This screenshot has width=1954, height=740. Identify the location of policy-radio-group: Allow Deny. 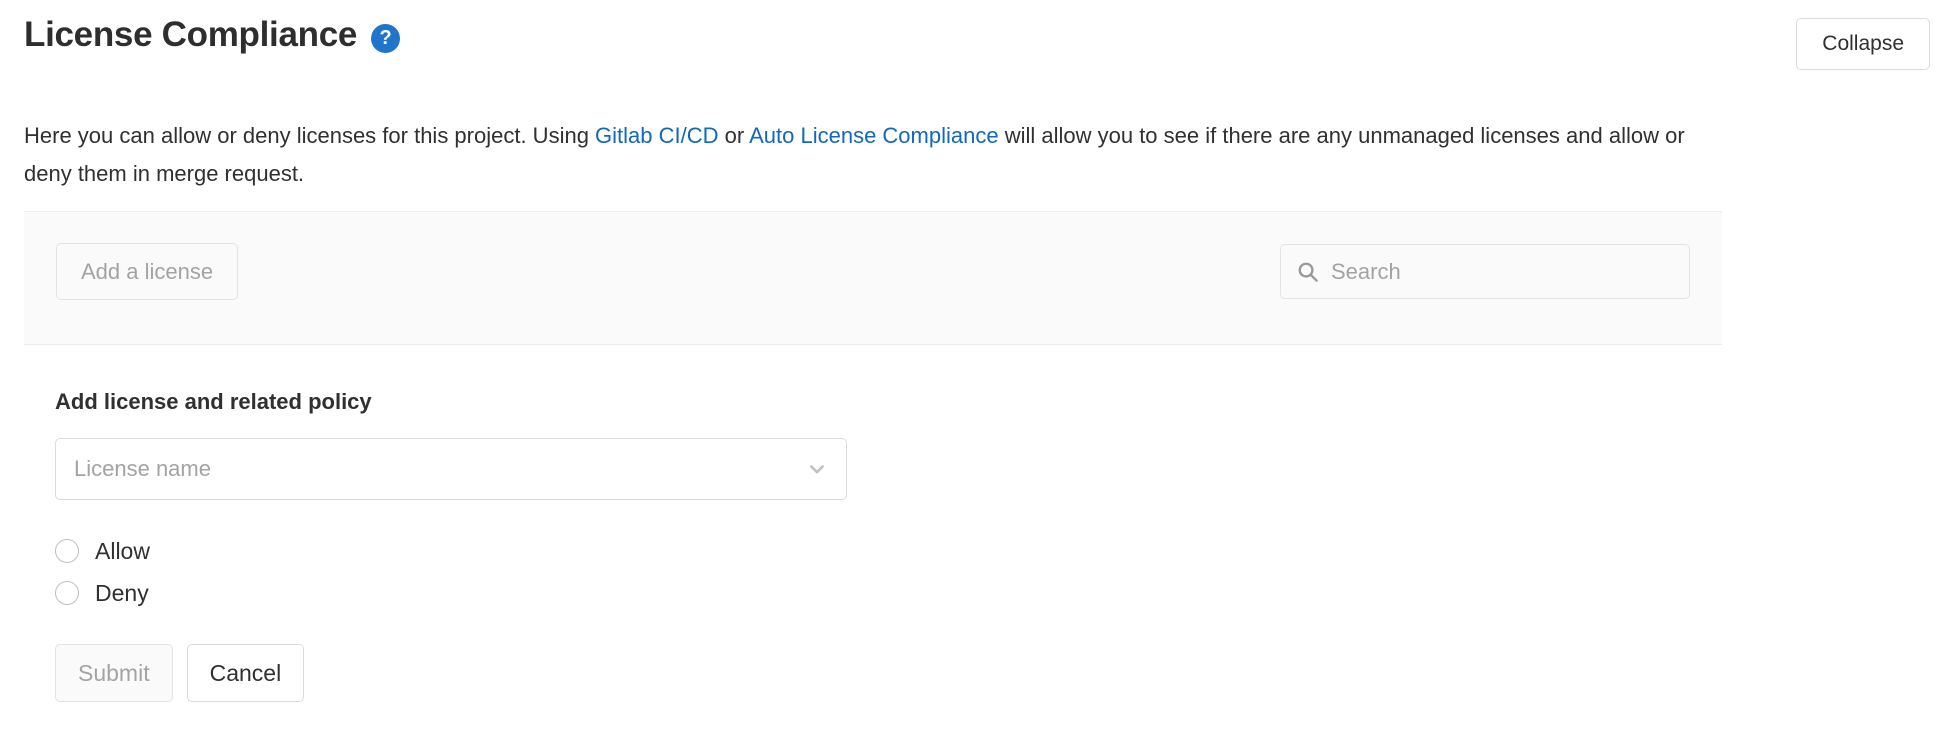
(655, 572).